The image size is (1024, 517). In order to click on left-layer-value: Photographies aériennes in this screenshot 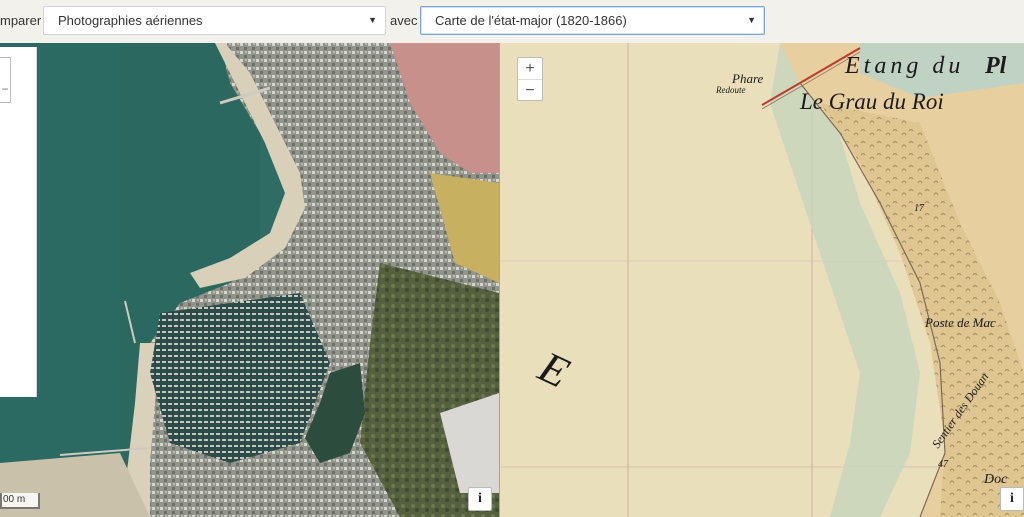, I will do `click(130, 20)`.